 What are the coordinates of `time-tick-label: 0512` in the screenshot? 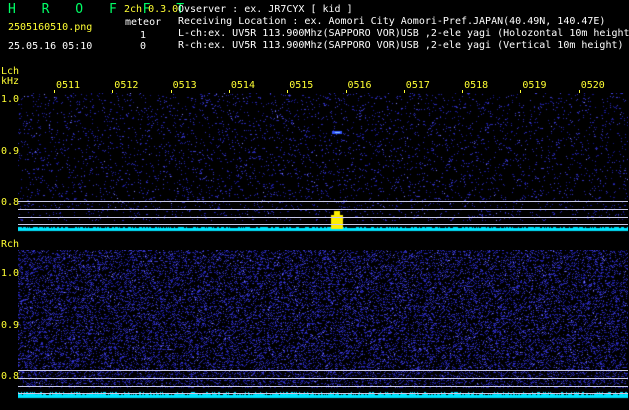 It's located at (126, 85).